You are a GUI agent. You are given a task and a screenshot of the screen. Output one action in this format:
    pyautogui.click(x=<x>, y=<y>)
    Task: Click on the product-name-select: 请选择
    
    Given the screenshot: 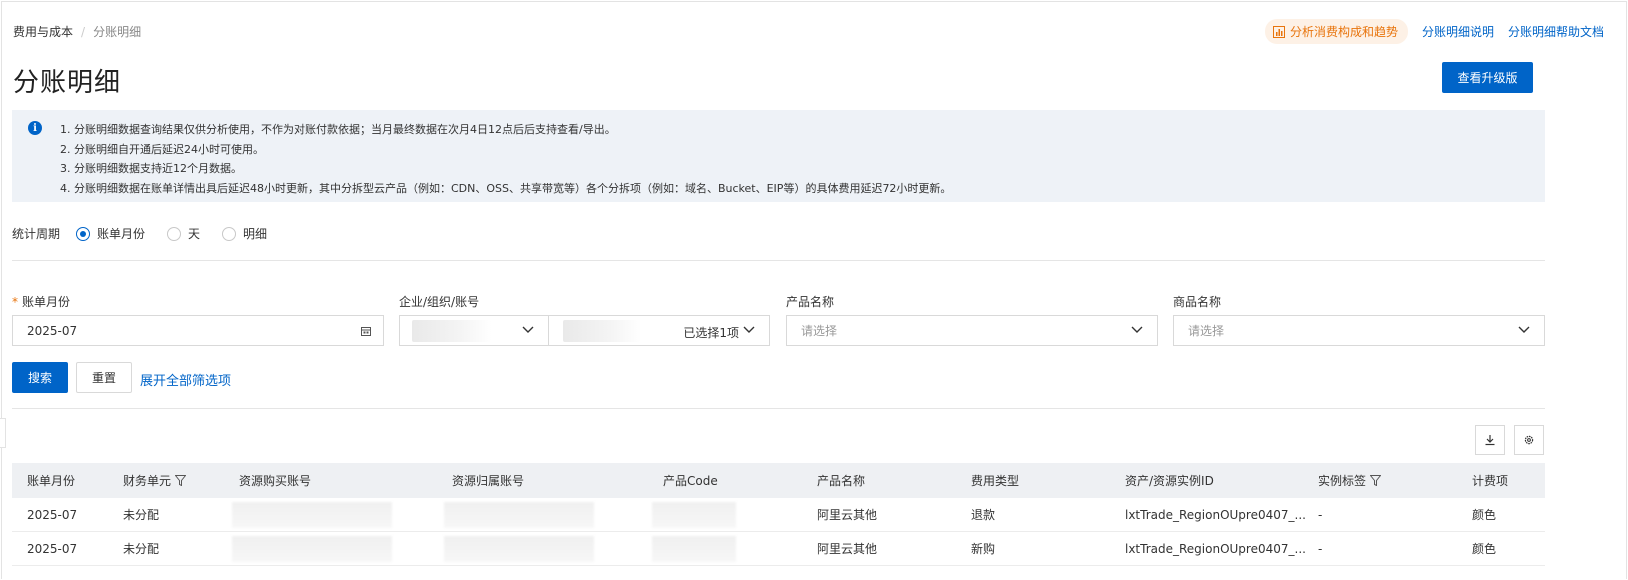 What is the action you would take?
    pyautogui.click(x=972, y=330)
    